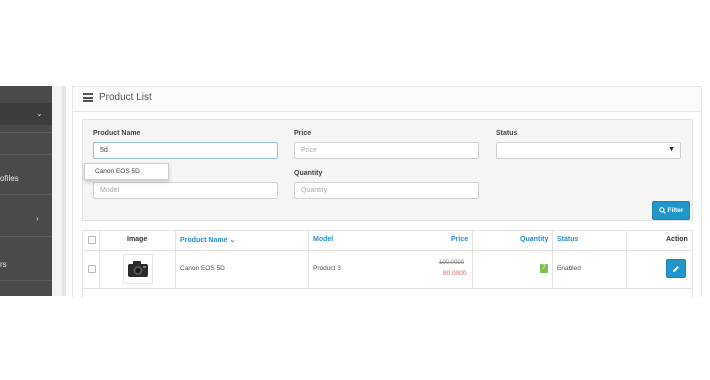 The image size is (710, 380). What do you see at coordinates (39, 113) in the screenshot?
I see `chevron-down-icon: ⌄` at bounding box center [39, 113].